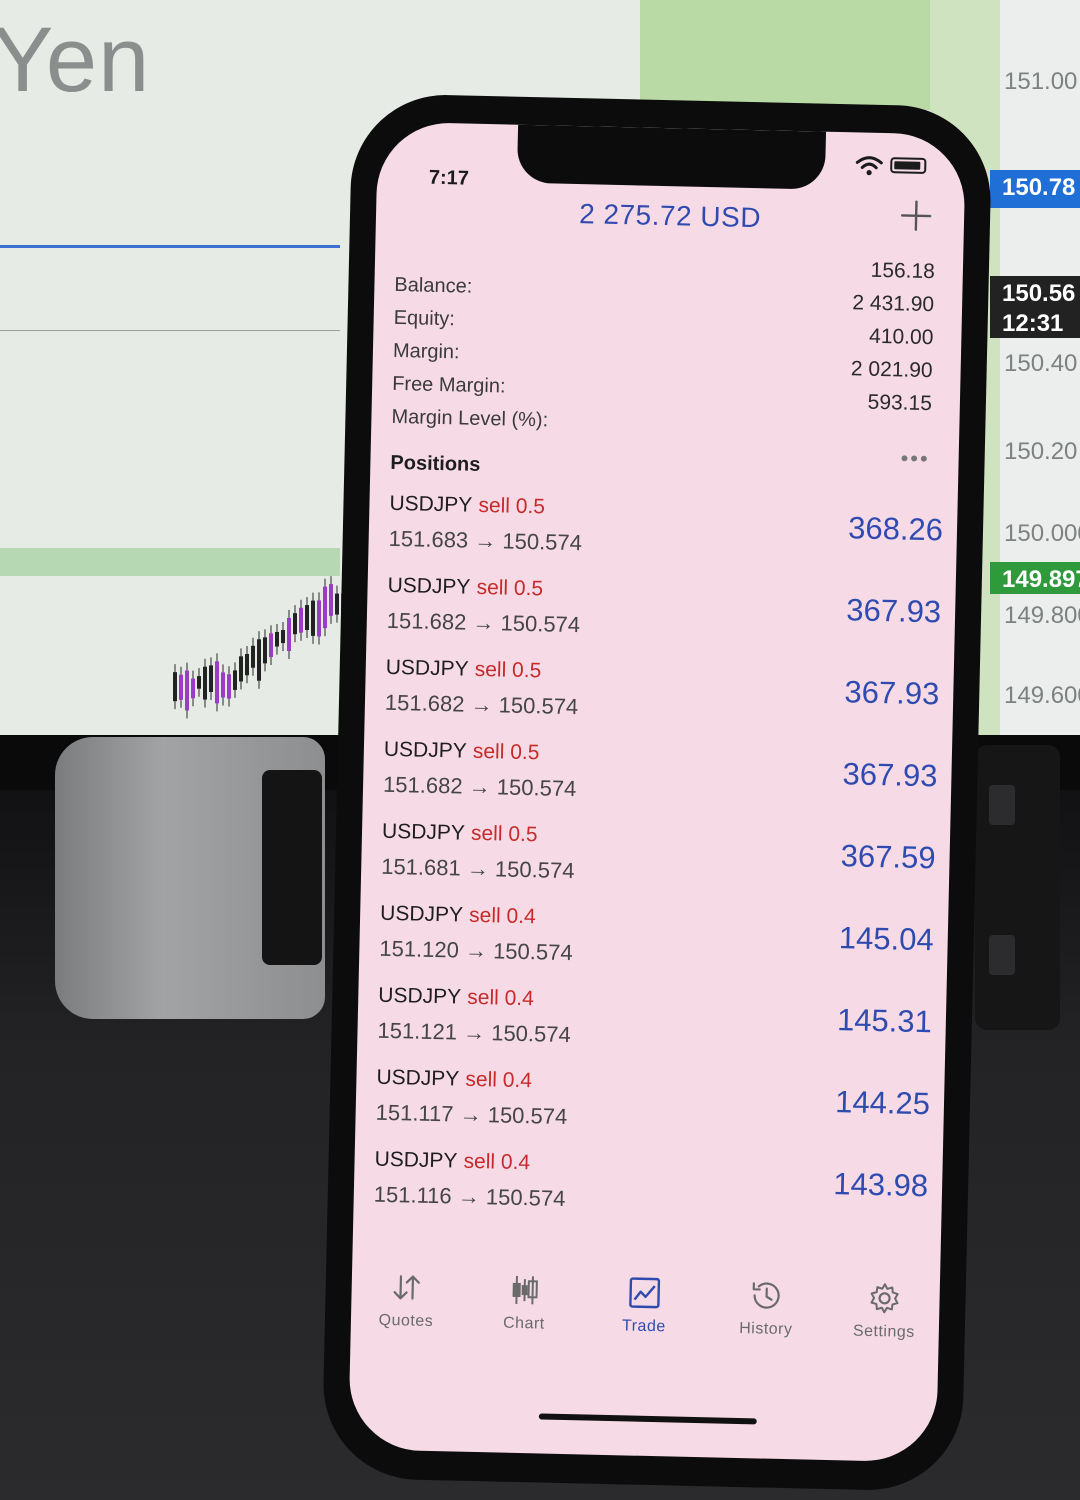 The width and height of the screenshot is (1080, 1500). Describe the element at coordinates (1041, 363) in the screenshot. I see `price-axis-label: 150.40` at that location.